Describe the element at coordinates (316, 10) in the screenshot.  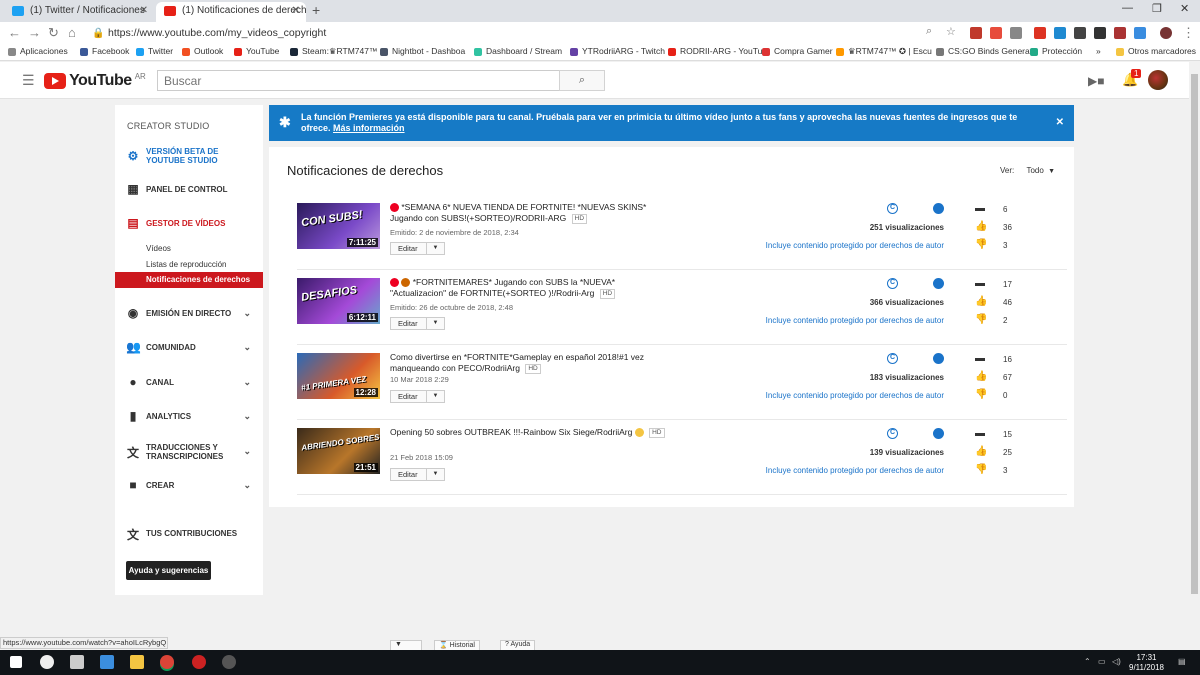
I see `new-tab-button: +` at that location.